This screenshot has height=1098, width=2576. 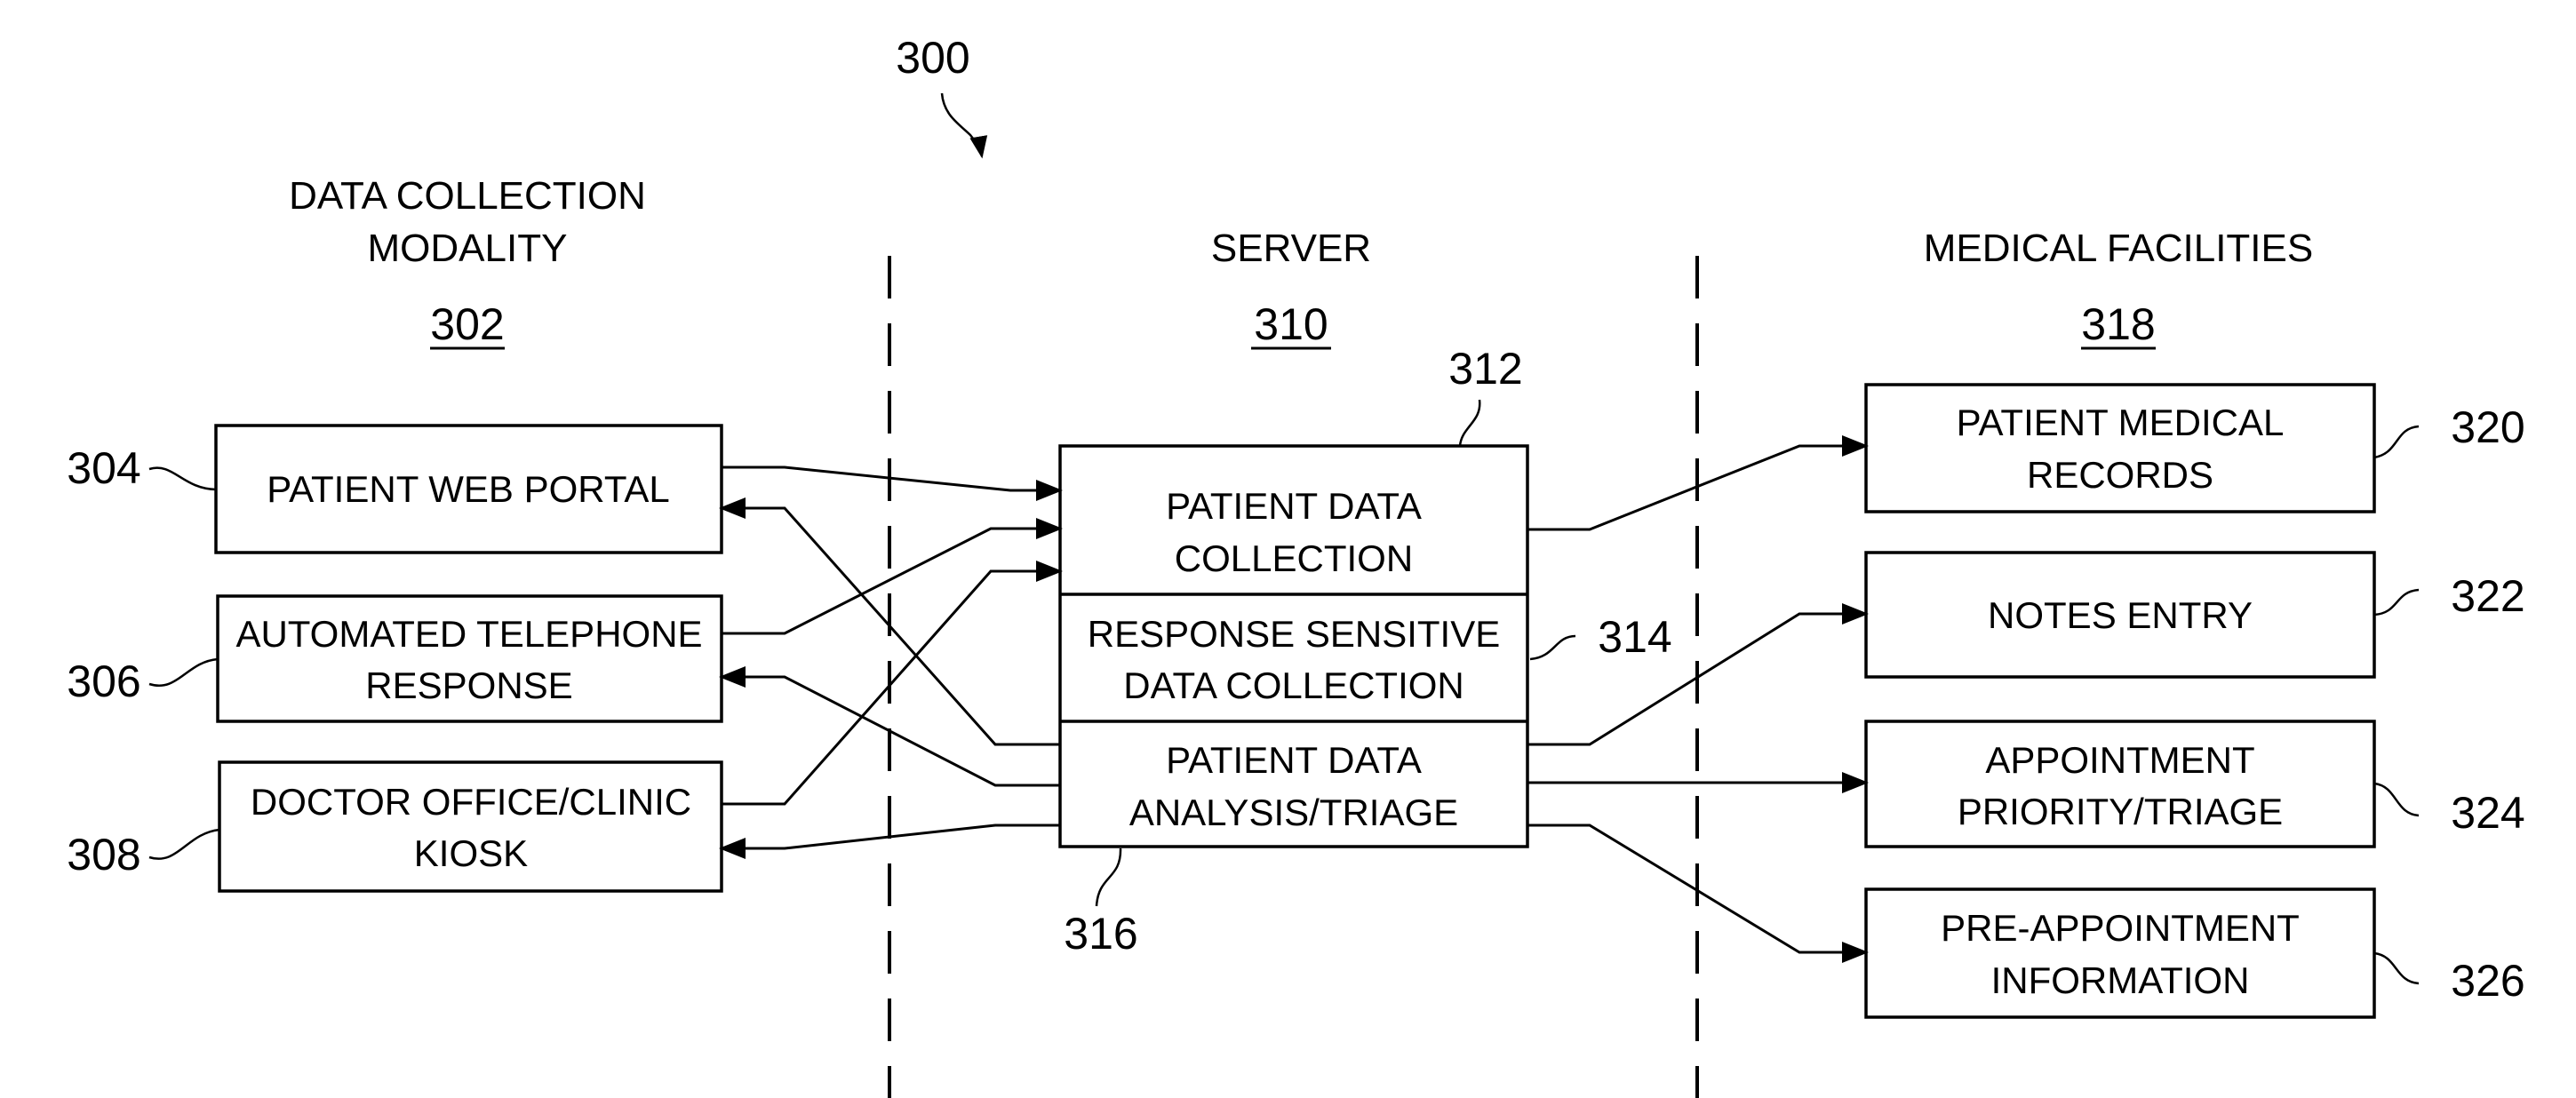 What do you see at coordinates (470, 826) in the screenshot?
I see `box-doctor-office-clinic-kiosk: DOCTOR OFFICE/CLINIC KIOSK` at bounding box center [470, 826].